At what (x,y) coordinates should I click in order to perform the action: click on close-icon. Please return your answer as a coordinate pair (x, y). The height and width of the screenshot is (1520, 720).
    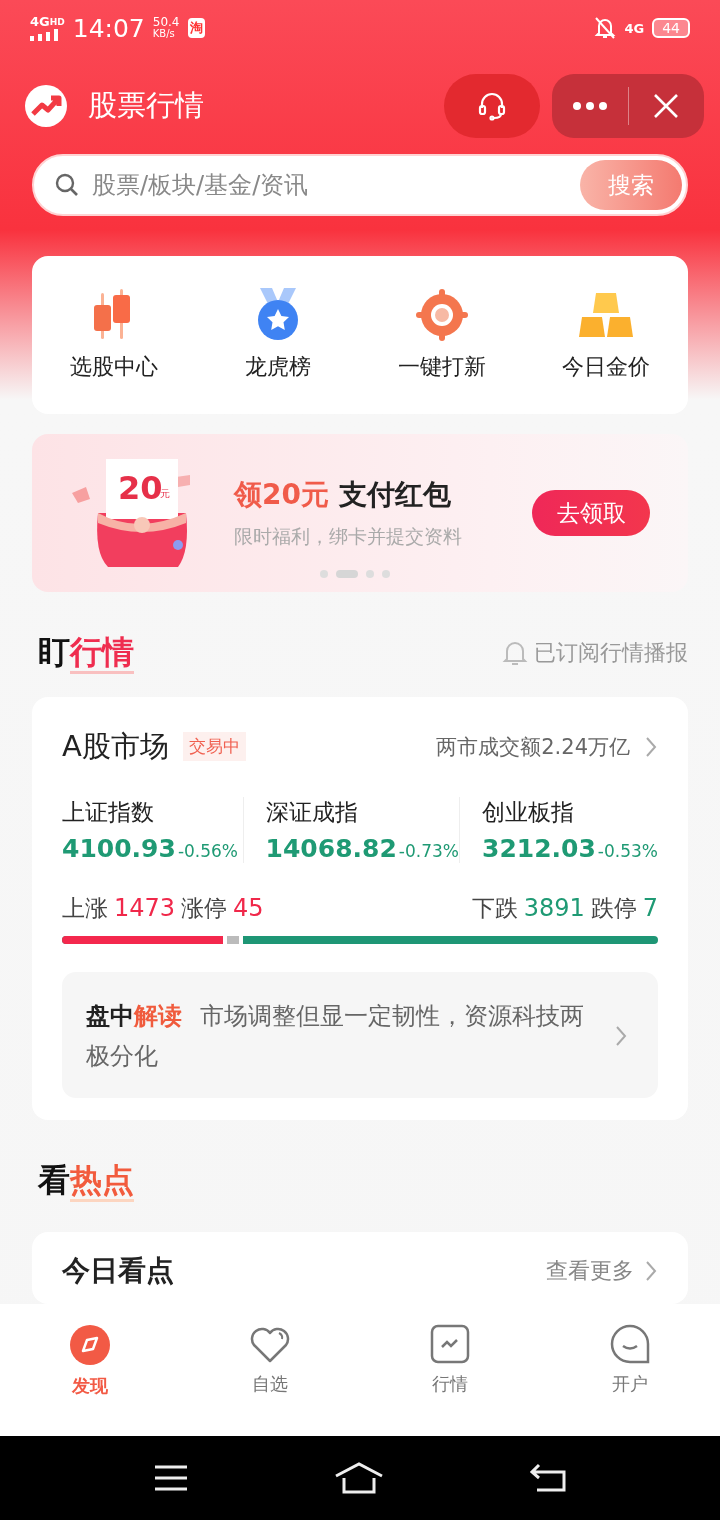
    Looking at the image, I should click on (666, 106).